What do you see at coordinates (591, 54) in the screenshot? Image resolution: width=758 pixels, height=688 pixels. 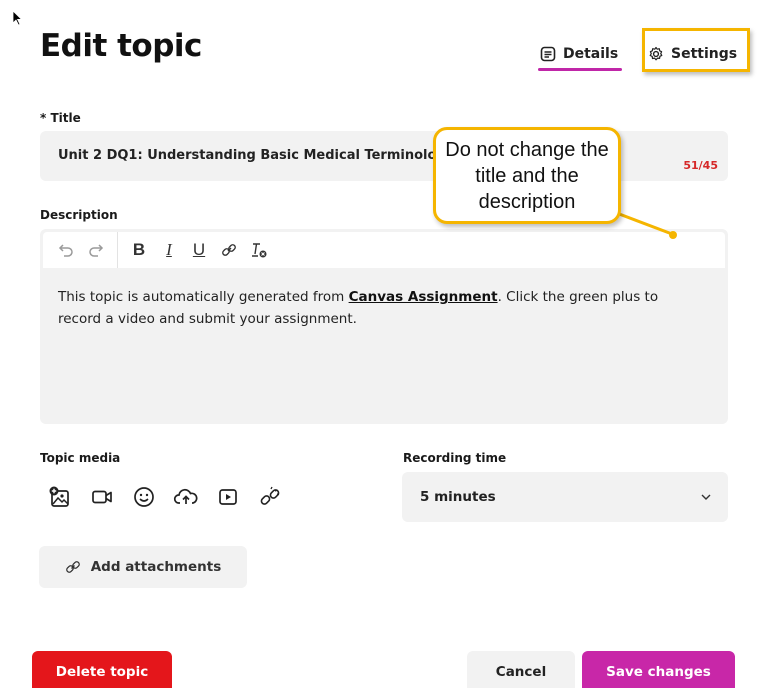 I see `tab-details-label: Details` at bounding box center [591, 54].